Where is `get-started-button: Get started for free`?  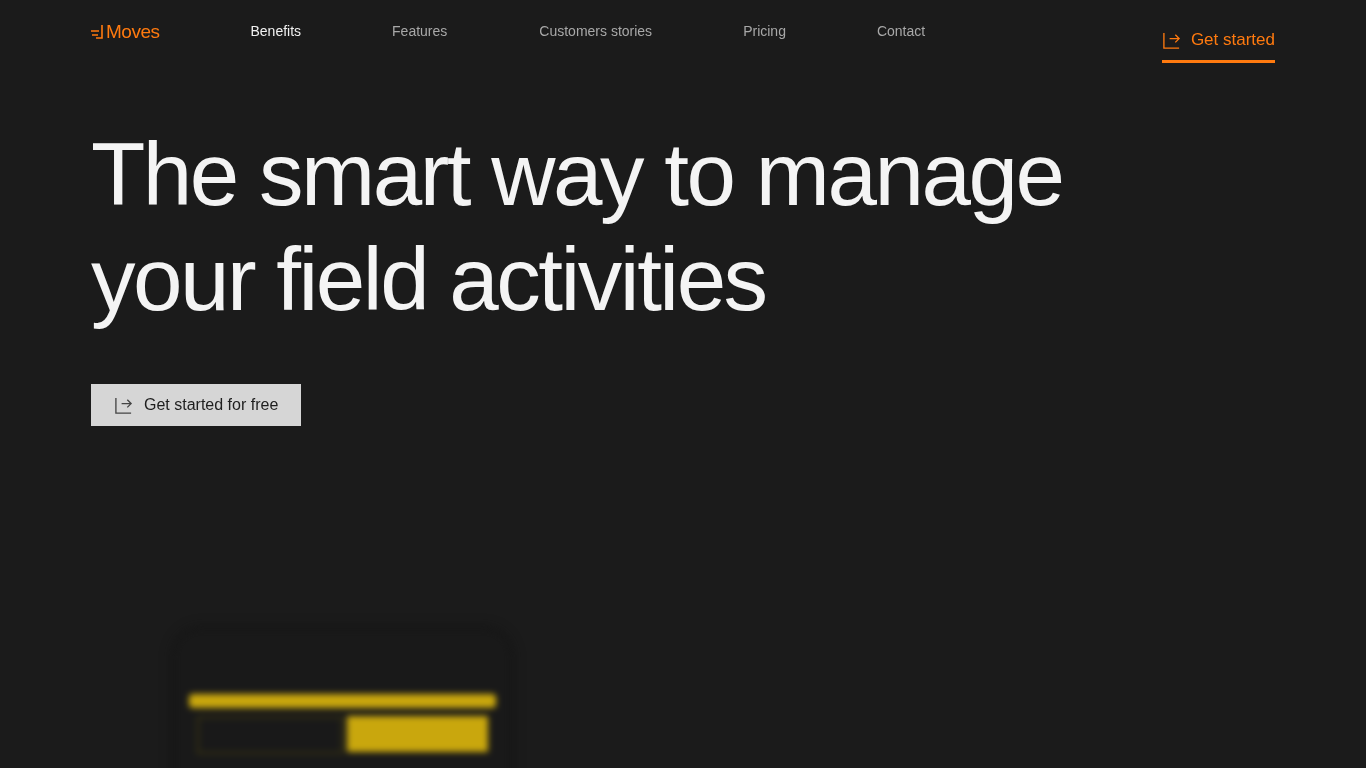 get-started-button: Get started for free is located at coordinates (196, 405).